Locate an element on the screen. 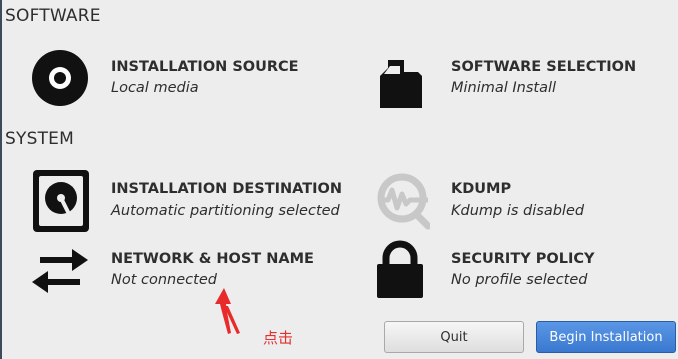 The image size is (678, 359). section-title-system: SYSTEM is located at coordinates (39, 139).